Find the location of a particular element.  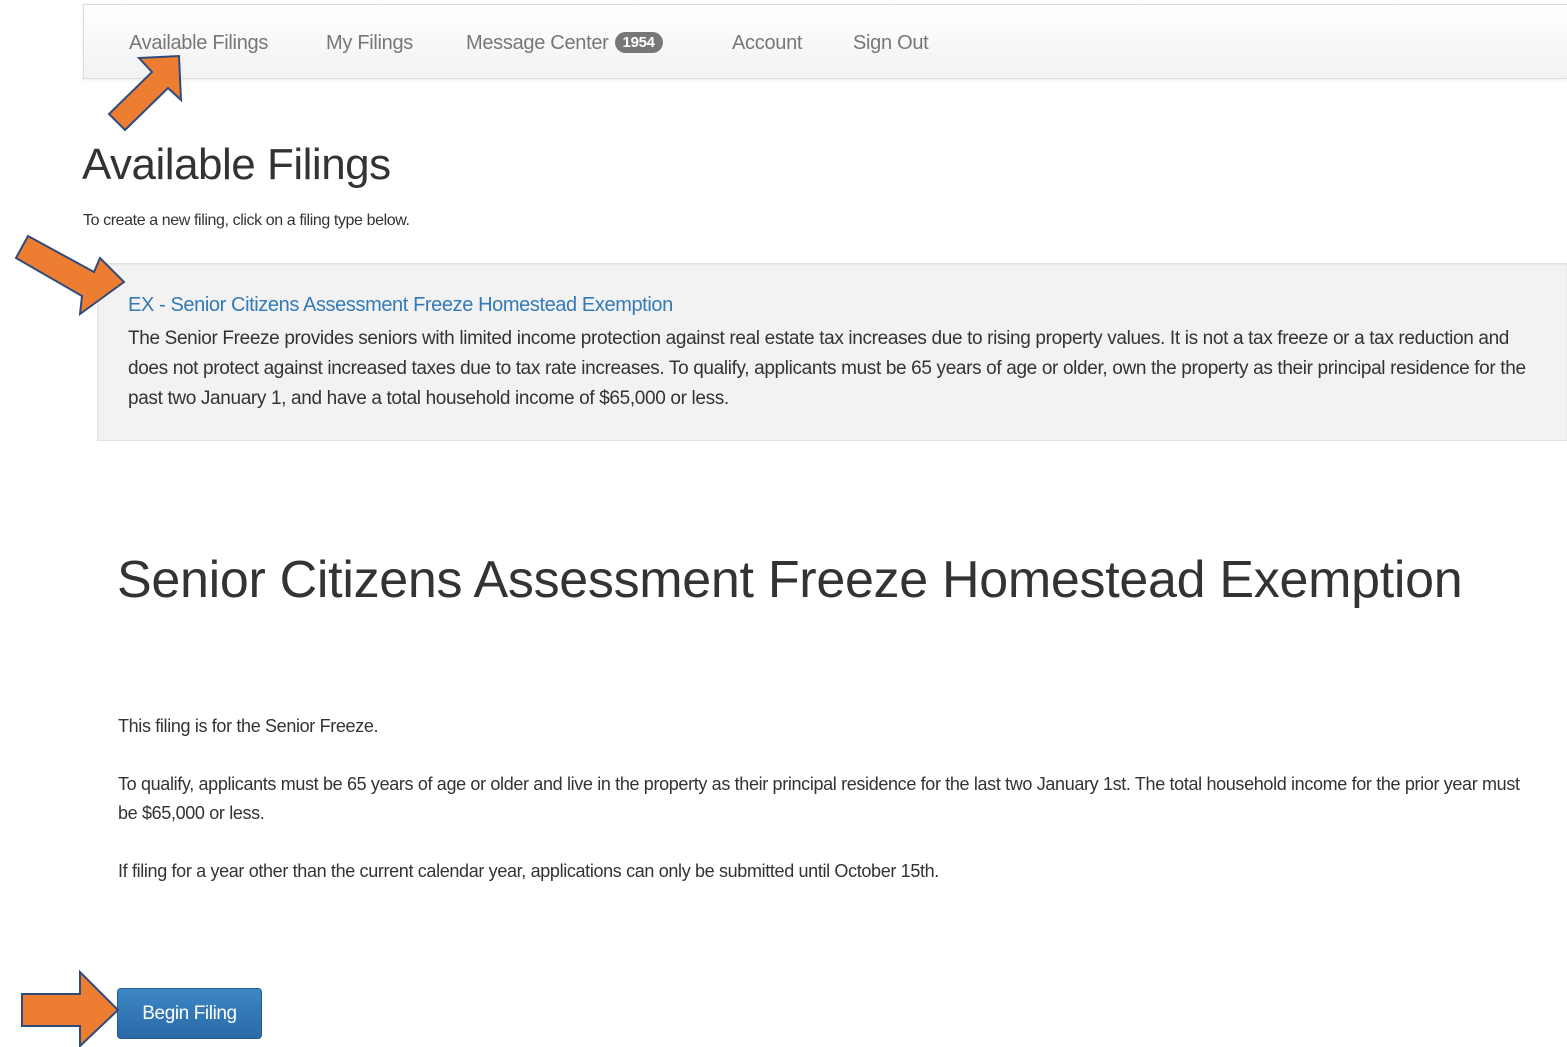

nav-message-center: Message Center 1954 is located at coordinates (564, 43).